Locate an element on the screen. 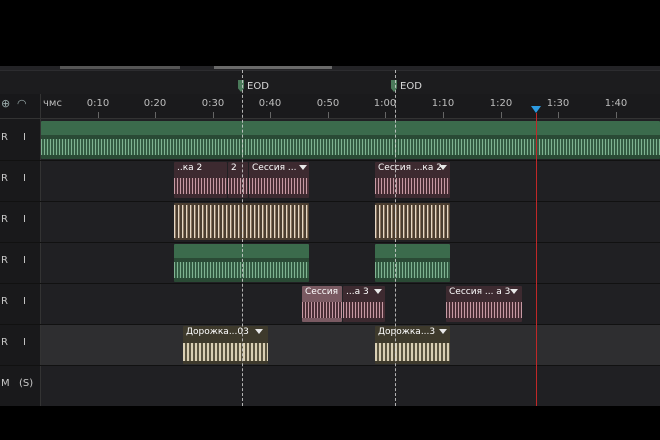 The height and width of the screenshot is (440, 660). tick-label: 0:20 is located at coordinates (155, 103).